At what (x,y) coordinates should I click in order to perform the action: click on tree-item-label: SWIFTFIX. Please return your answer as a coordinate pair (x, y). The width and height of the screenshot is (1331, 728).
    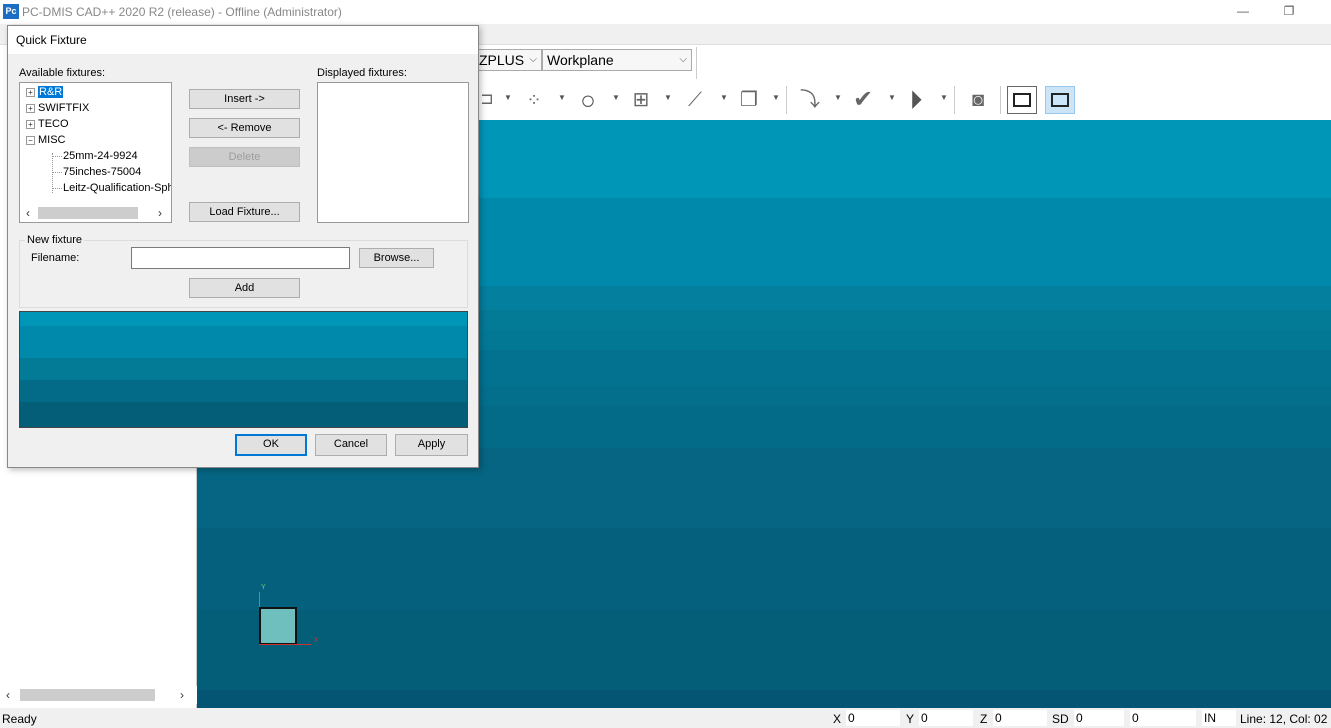
    Looking at the image, I should click on (64, 108).